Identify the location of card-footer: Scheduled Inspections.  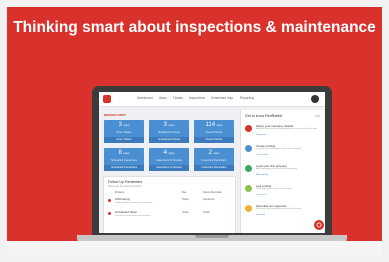
(124, 168).